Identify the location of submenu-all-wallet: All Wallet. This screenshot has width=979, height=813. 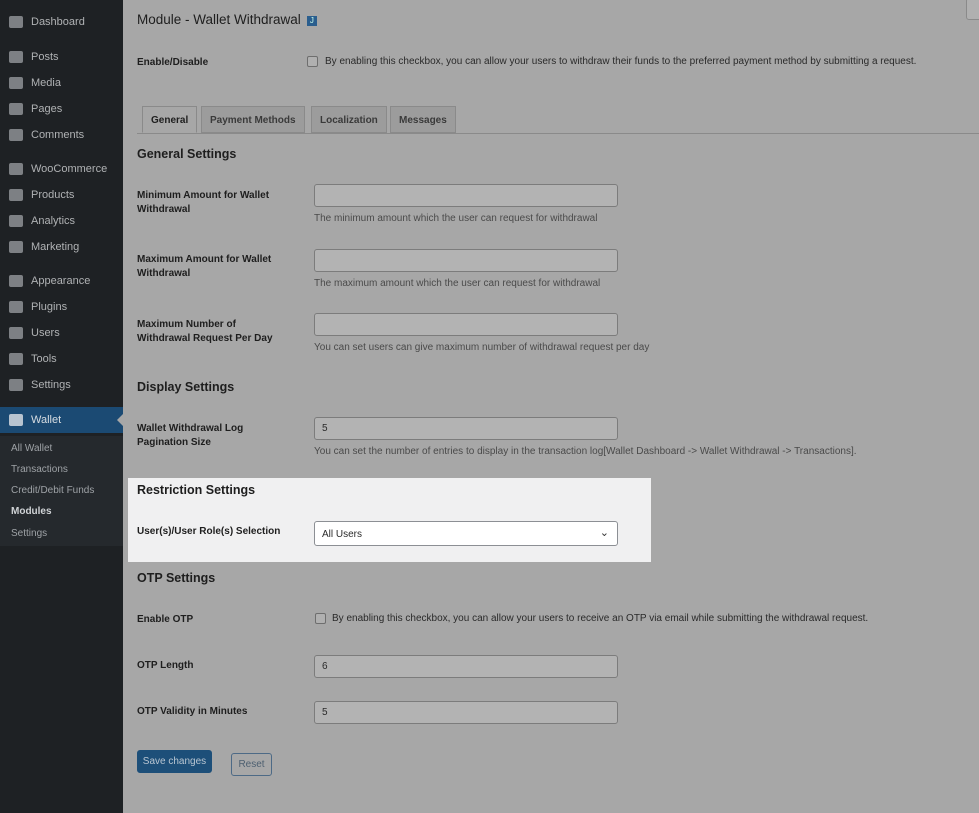
(31, 448).